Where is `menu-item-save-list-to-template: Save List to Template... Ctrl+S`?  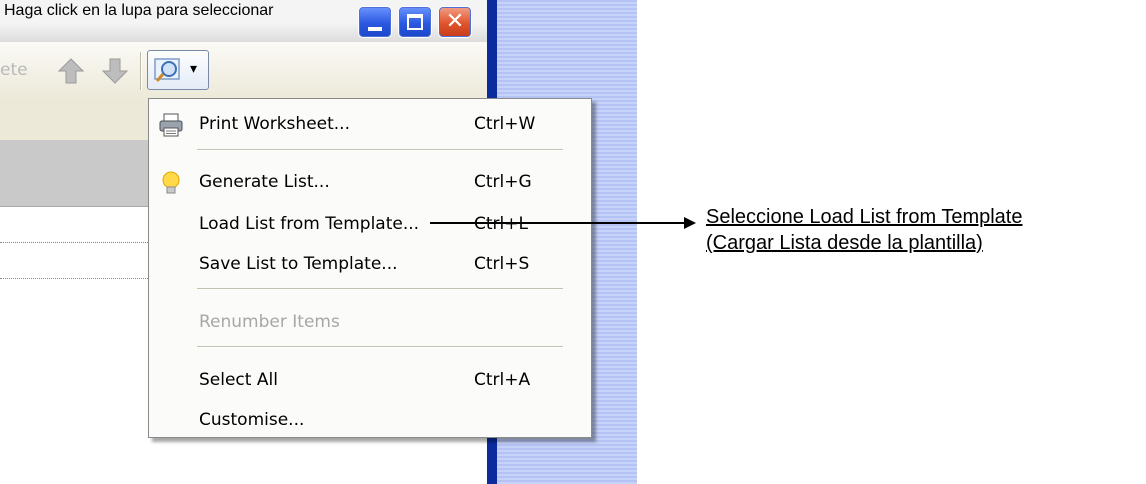 menu-item-save-list-to-template: Save List to Template... Ctrl+S is located at coordinates (370, 264).